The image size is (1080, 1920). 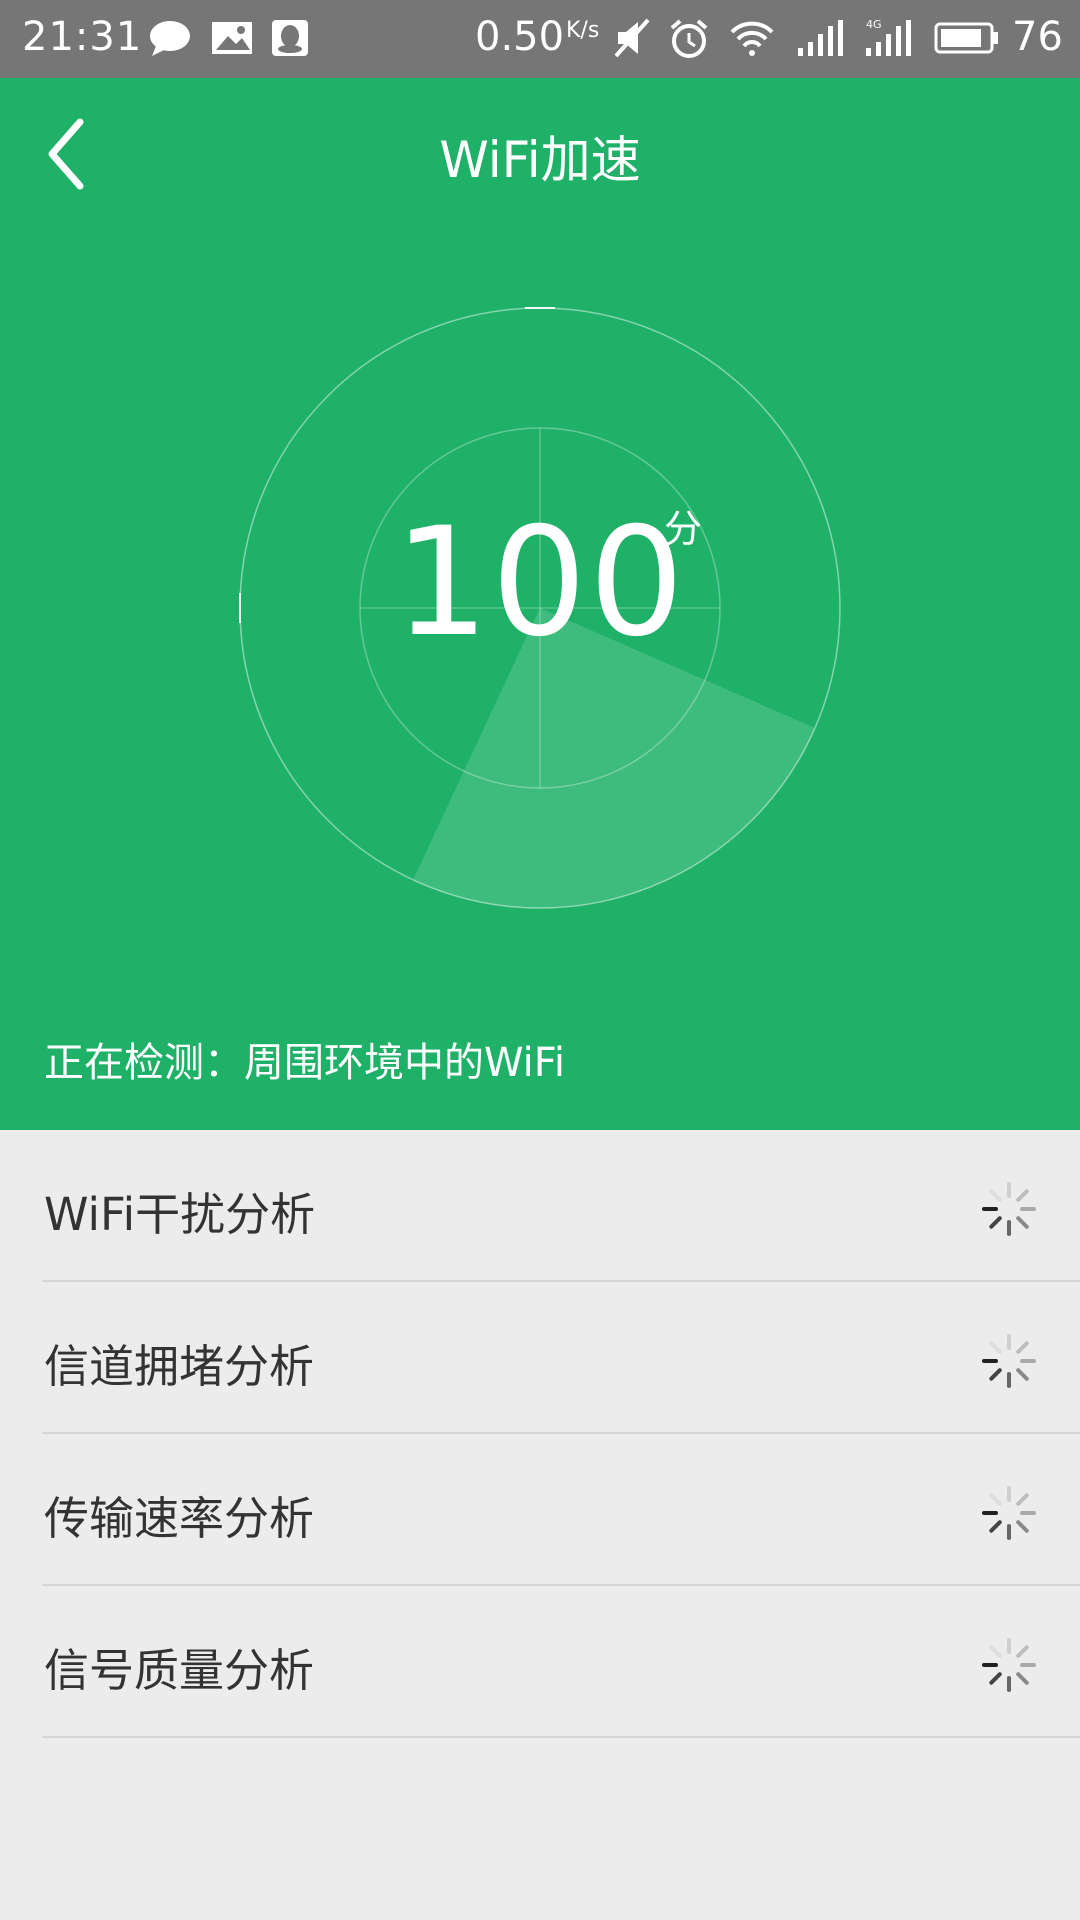 What do you see at coordinates (179, 1670) in the screenshot?
I see `list-item-label: 信号质量分析` at bounding box center [179, 1670].